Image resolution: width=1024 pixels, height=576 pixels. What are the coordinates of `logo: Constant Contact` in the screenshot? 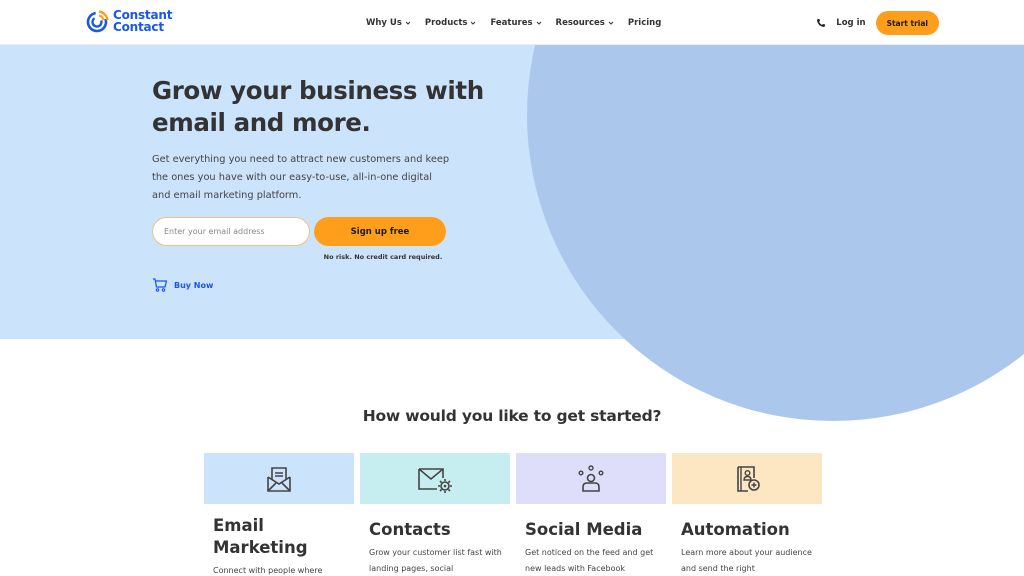 It's located at (128, 21).